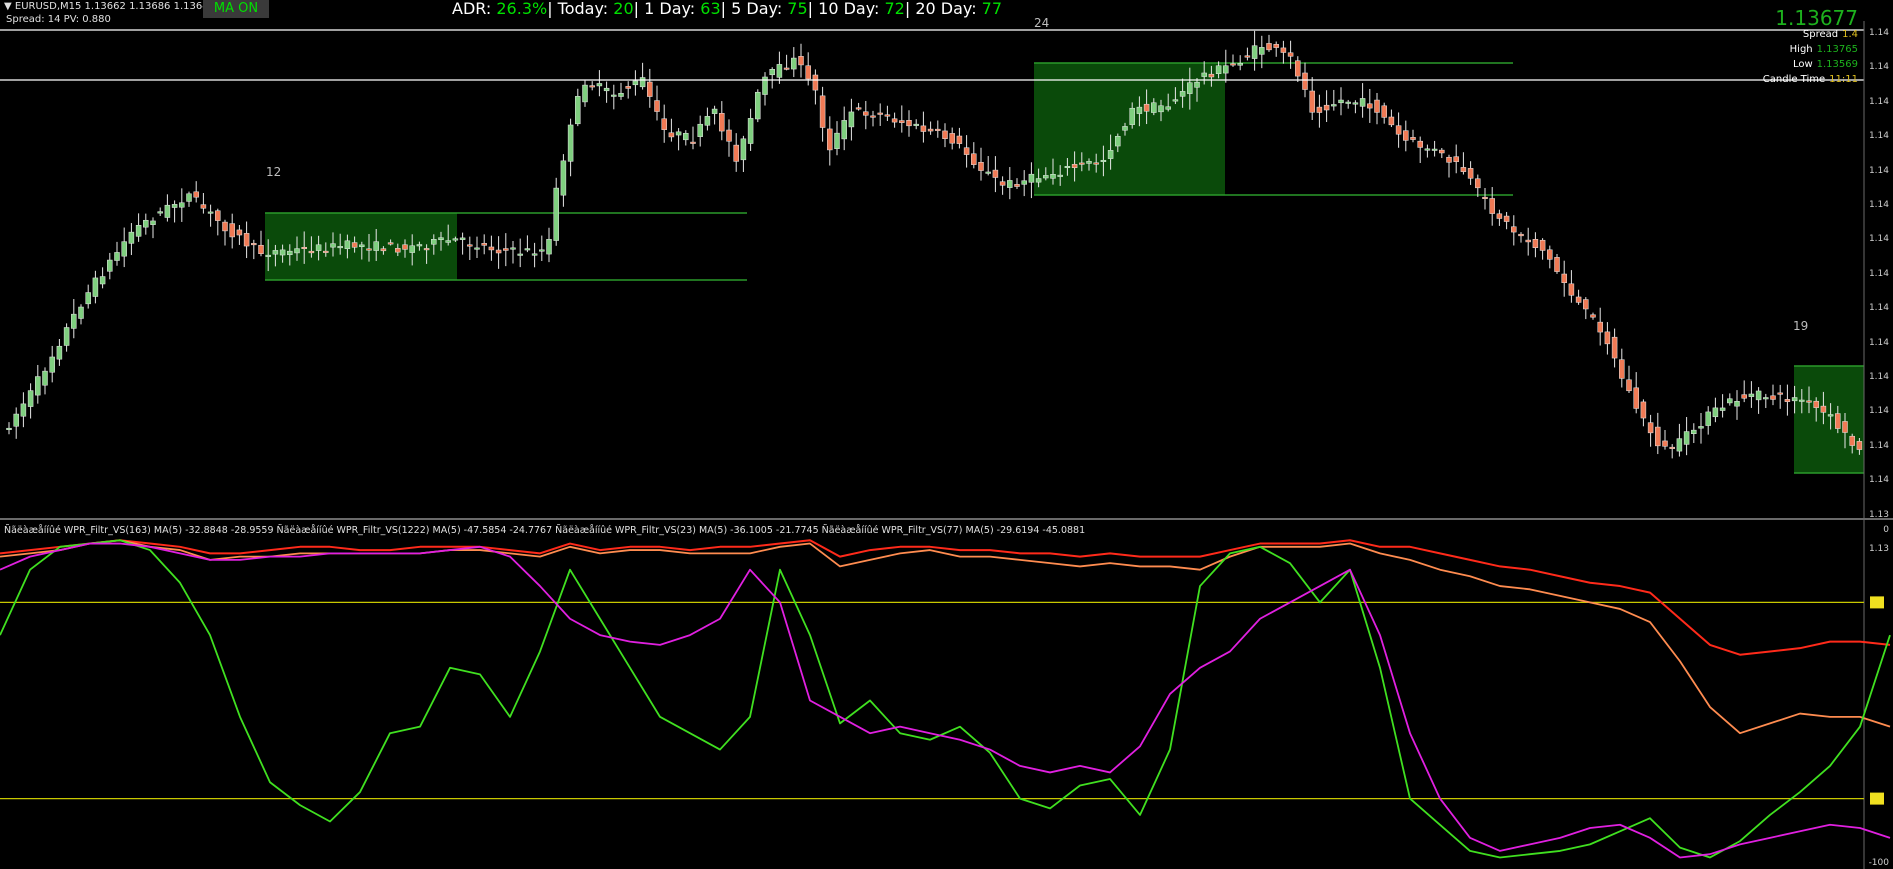 This screenshot has width=1893, height=869. Describe the element at coordinates (236, 9) in the screenshot. I see `ma-toggle-button: MA ON` at that location.